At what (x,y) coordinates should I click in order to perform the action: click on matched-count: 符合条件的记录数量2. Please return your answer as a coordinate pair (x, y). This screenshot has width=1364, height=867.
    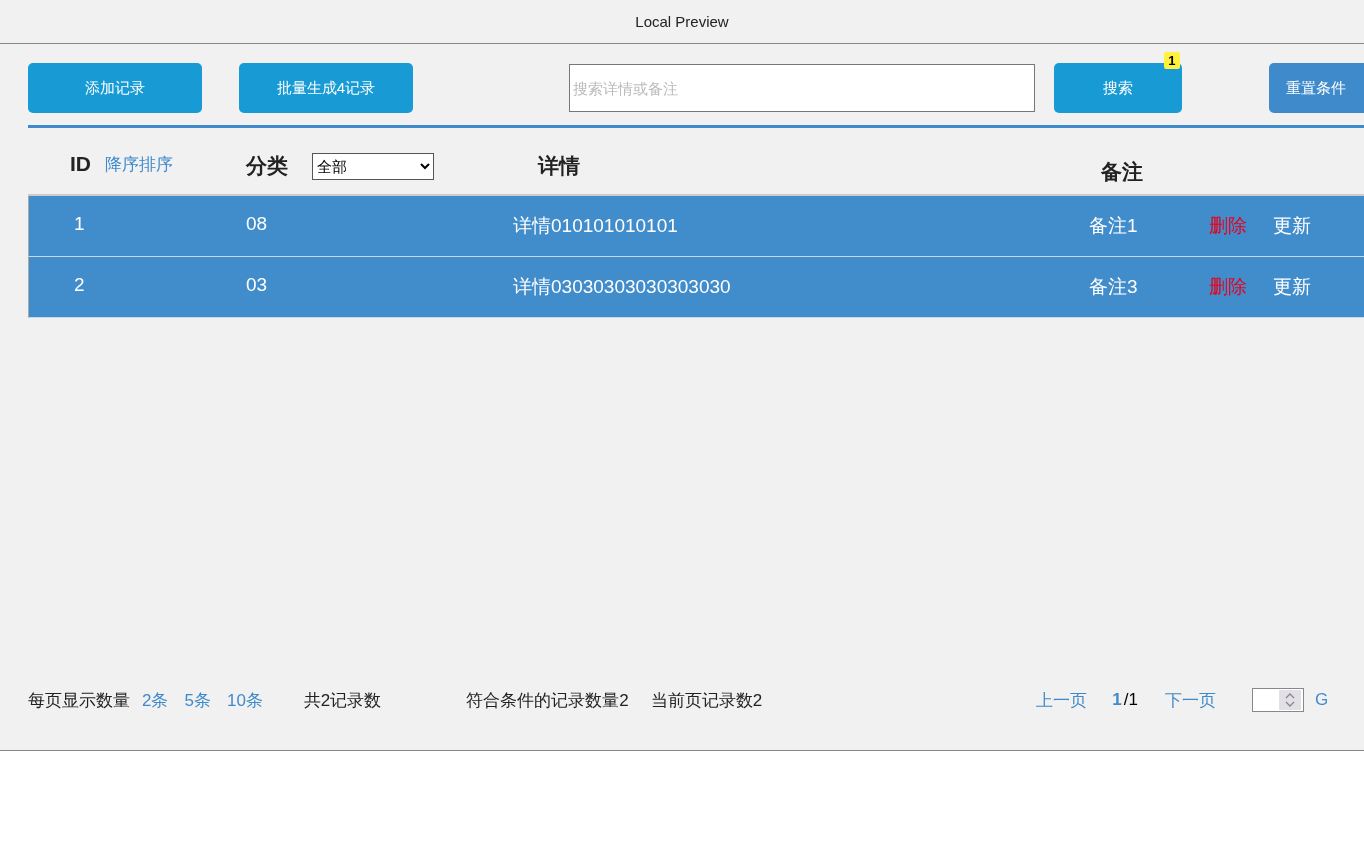
    Looking at the image, I should click on (547, 700).